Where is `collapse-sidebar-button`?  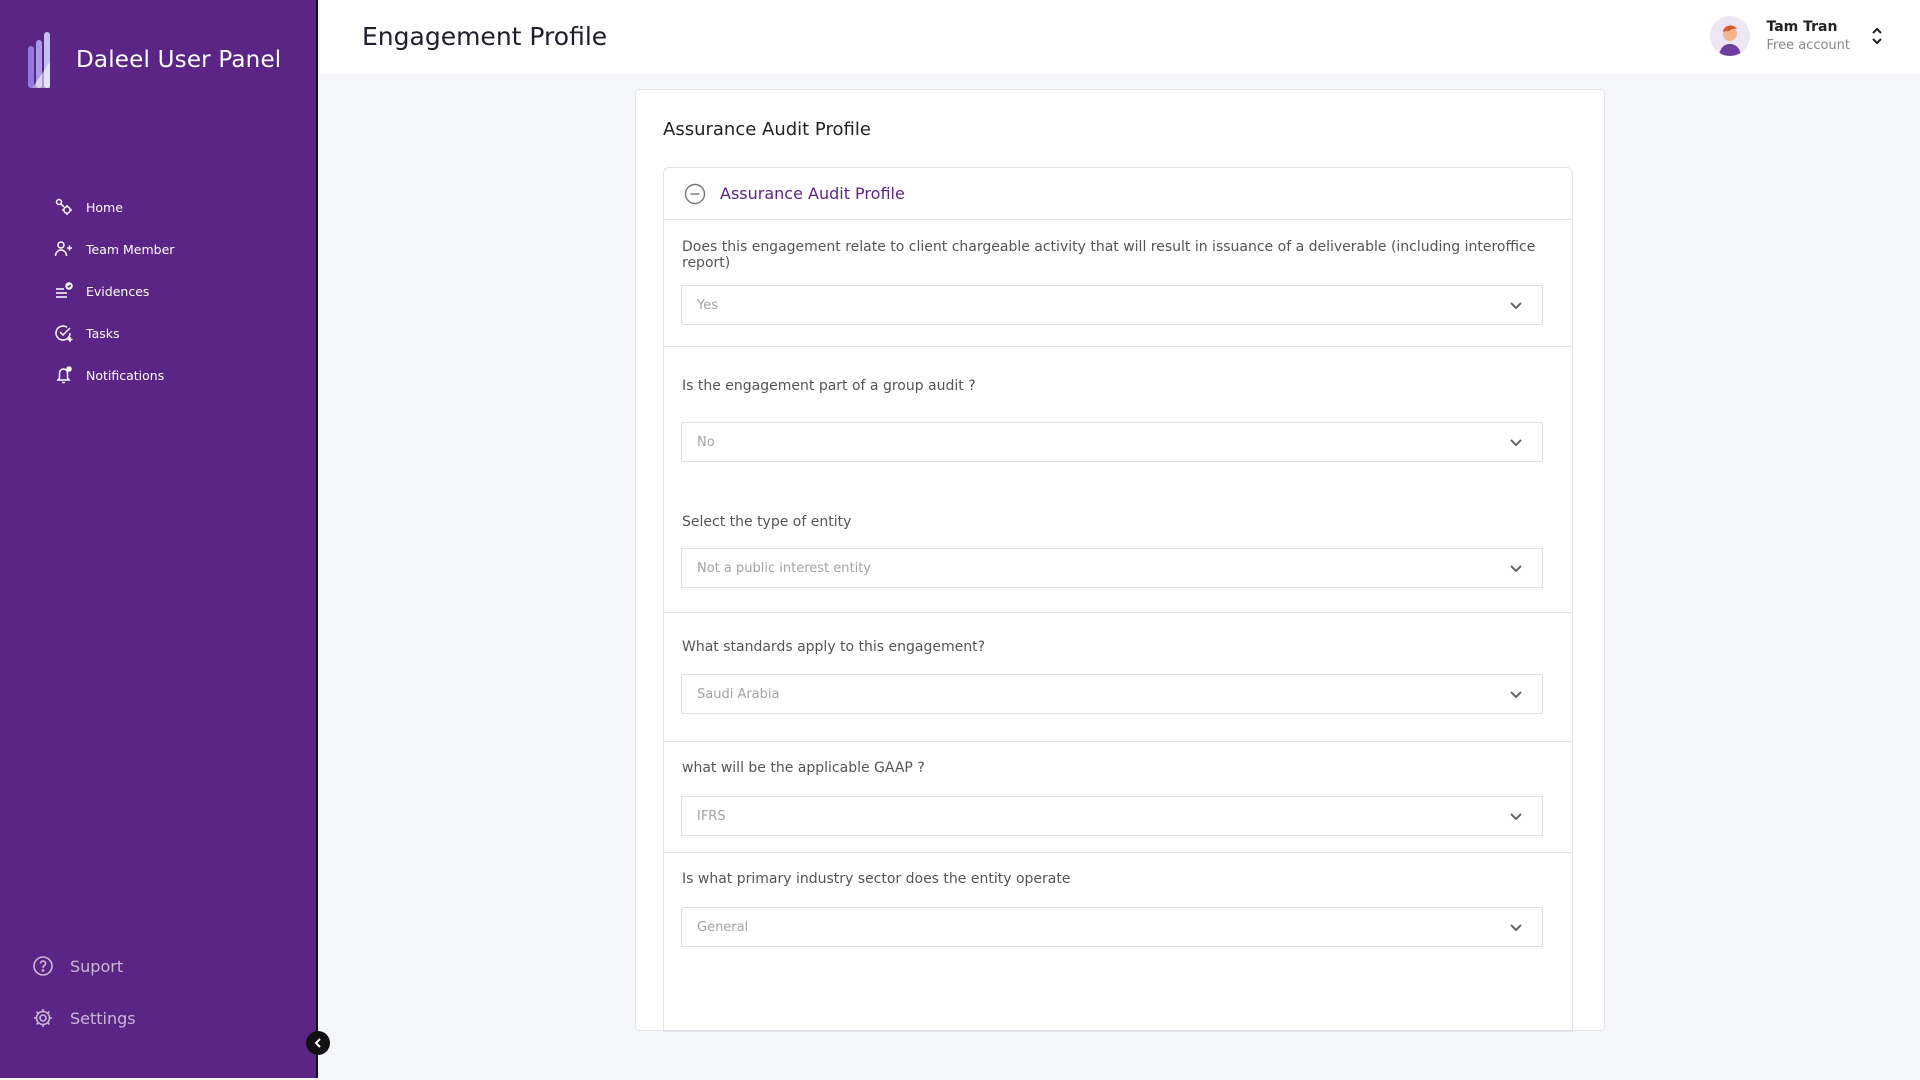 collapse-sidebar-button is located at coordinates (318, 1043).